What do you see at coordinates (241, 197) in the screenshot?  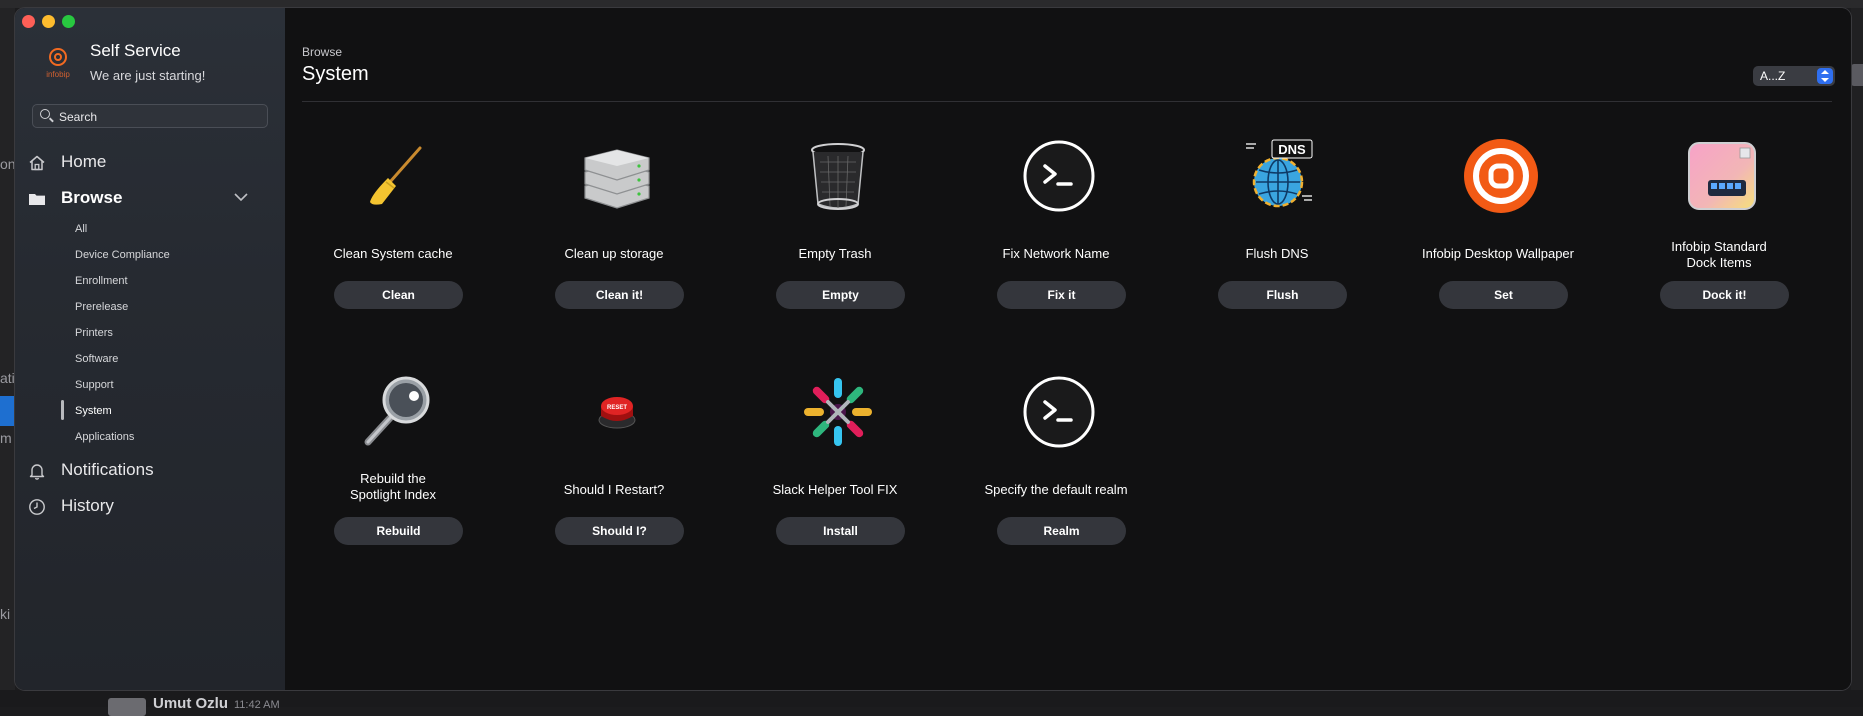 I see `chevron-down-icon` at bounding box center [241, 197].